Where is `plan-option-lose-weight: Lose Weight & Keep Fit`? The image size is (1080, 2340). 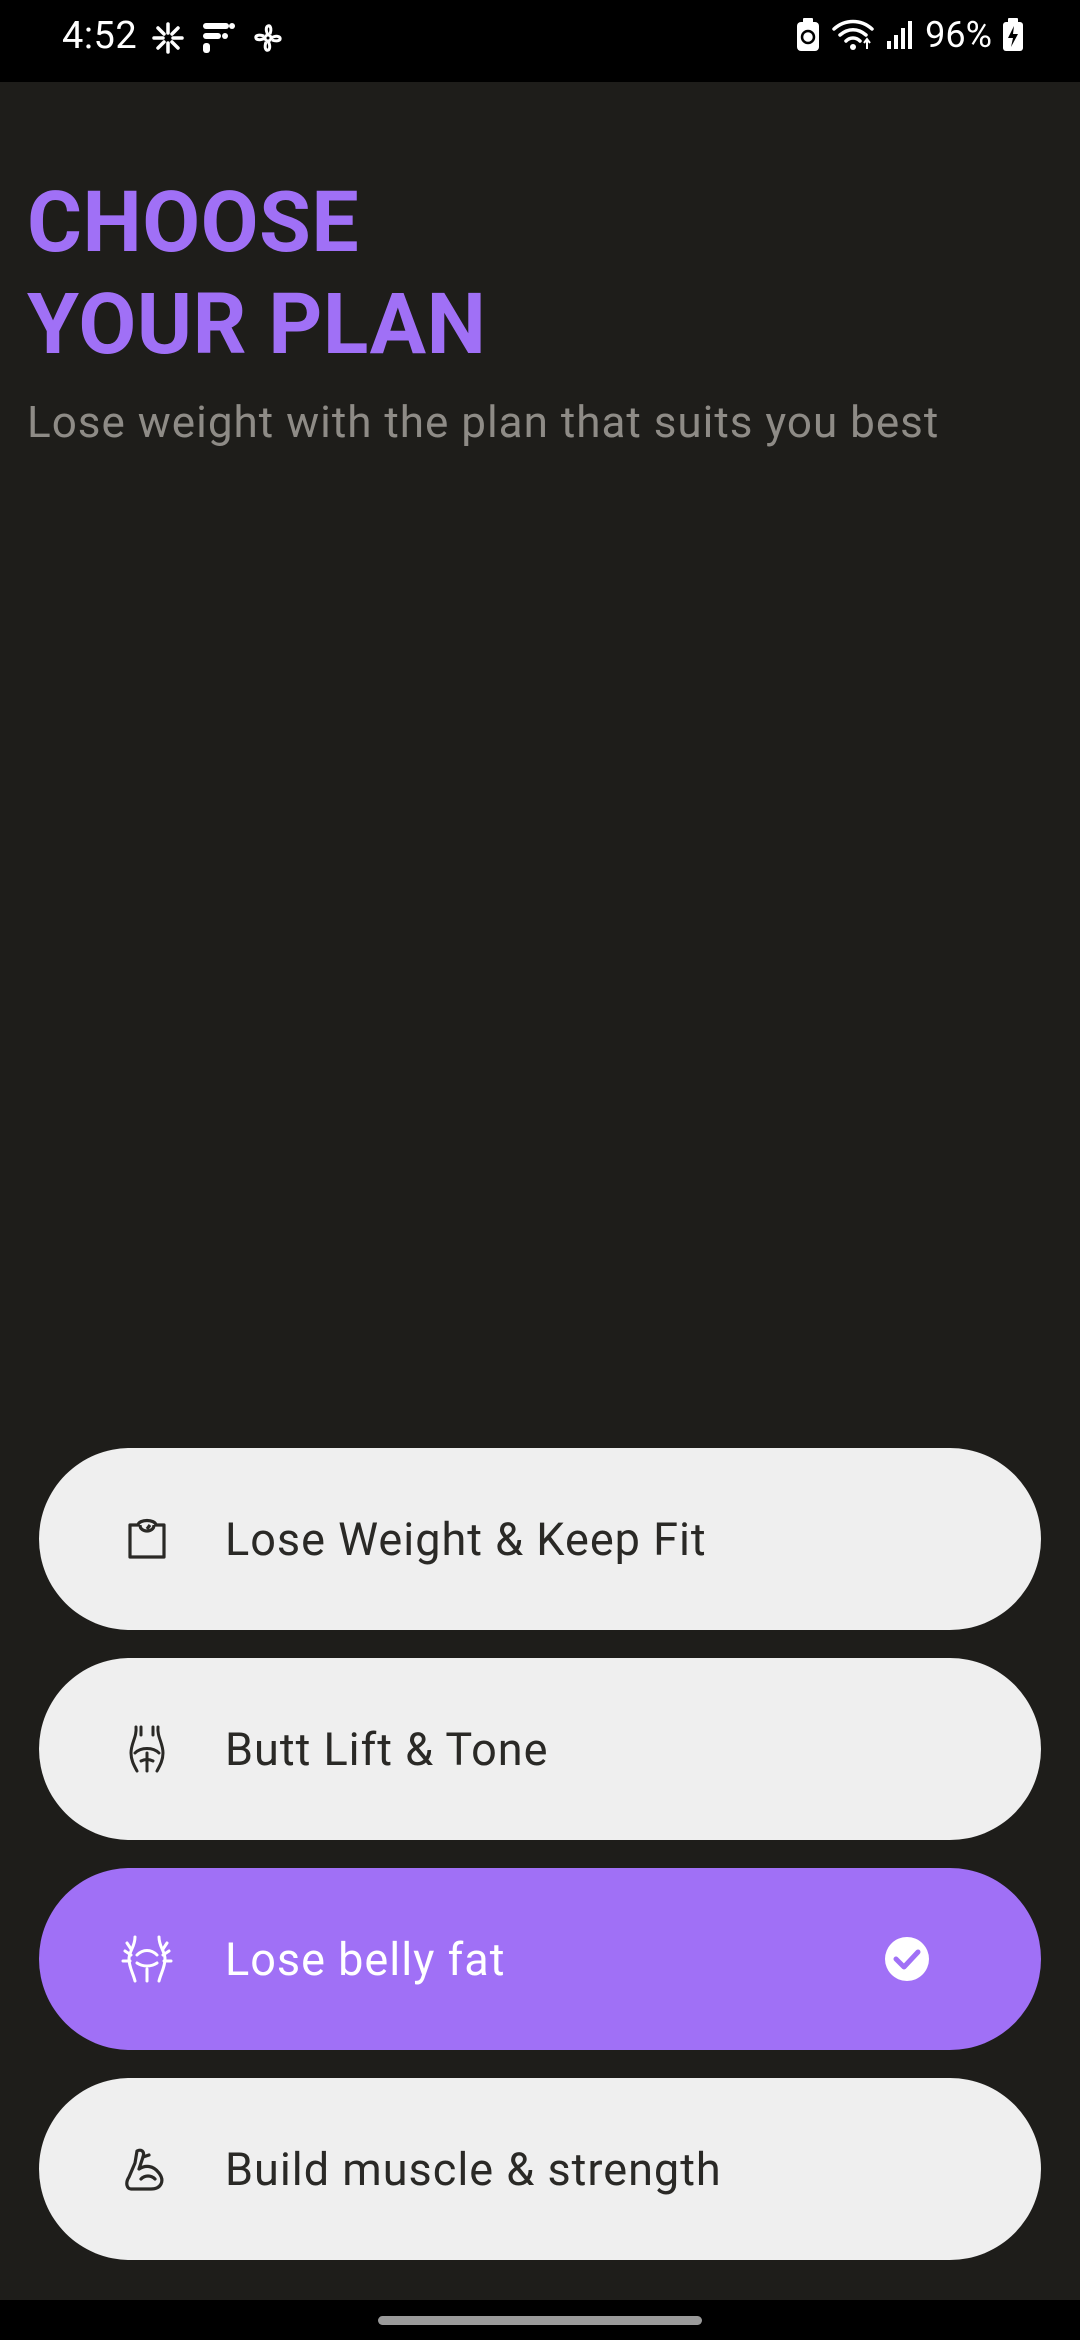
plan-option-lose-weight: Lose Weight & Keep Fit is located at coordinates (540, 1539).